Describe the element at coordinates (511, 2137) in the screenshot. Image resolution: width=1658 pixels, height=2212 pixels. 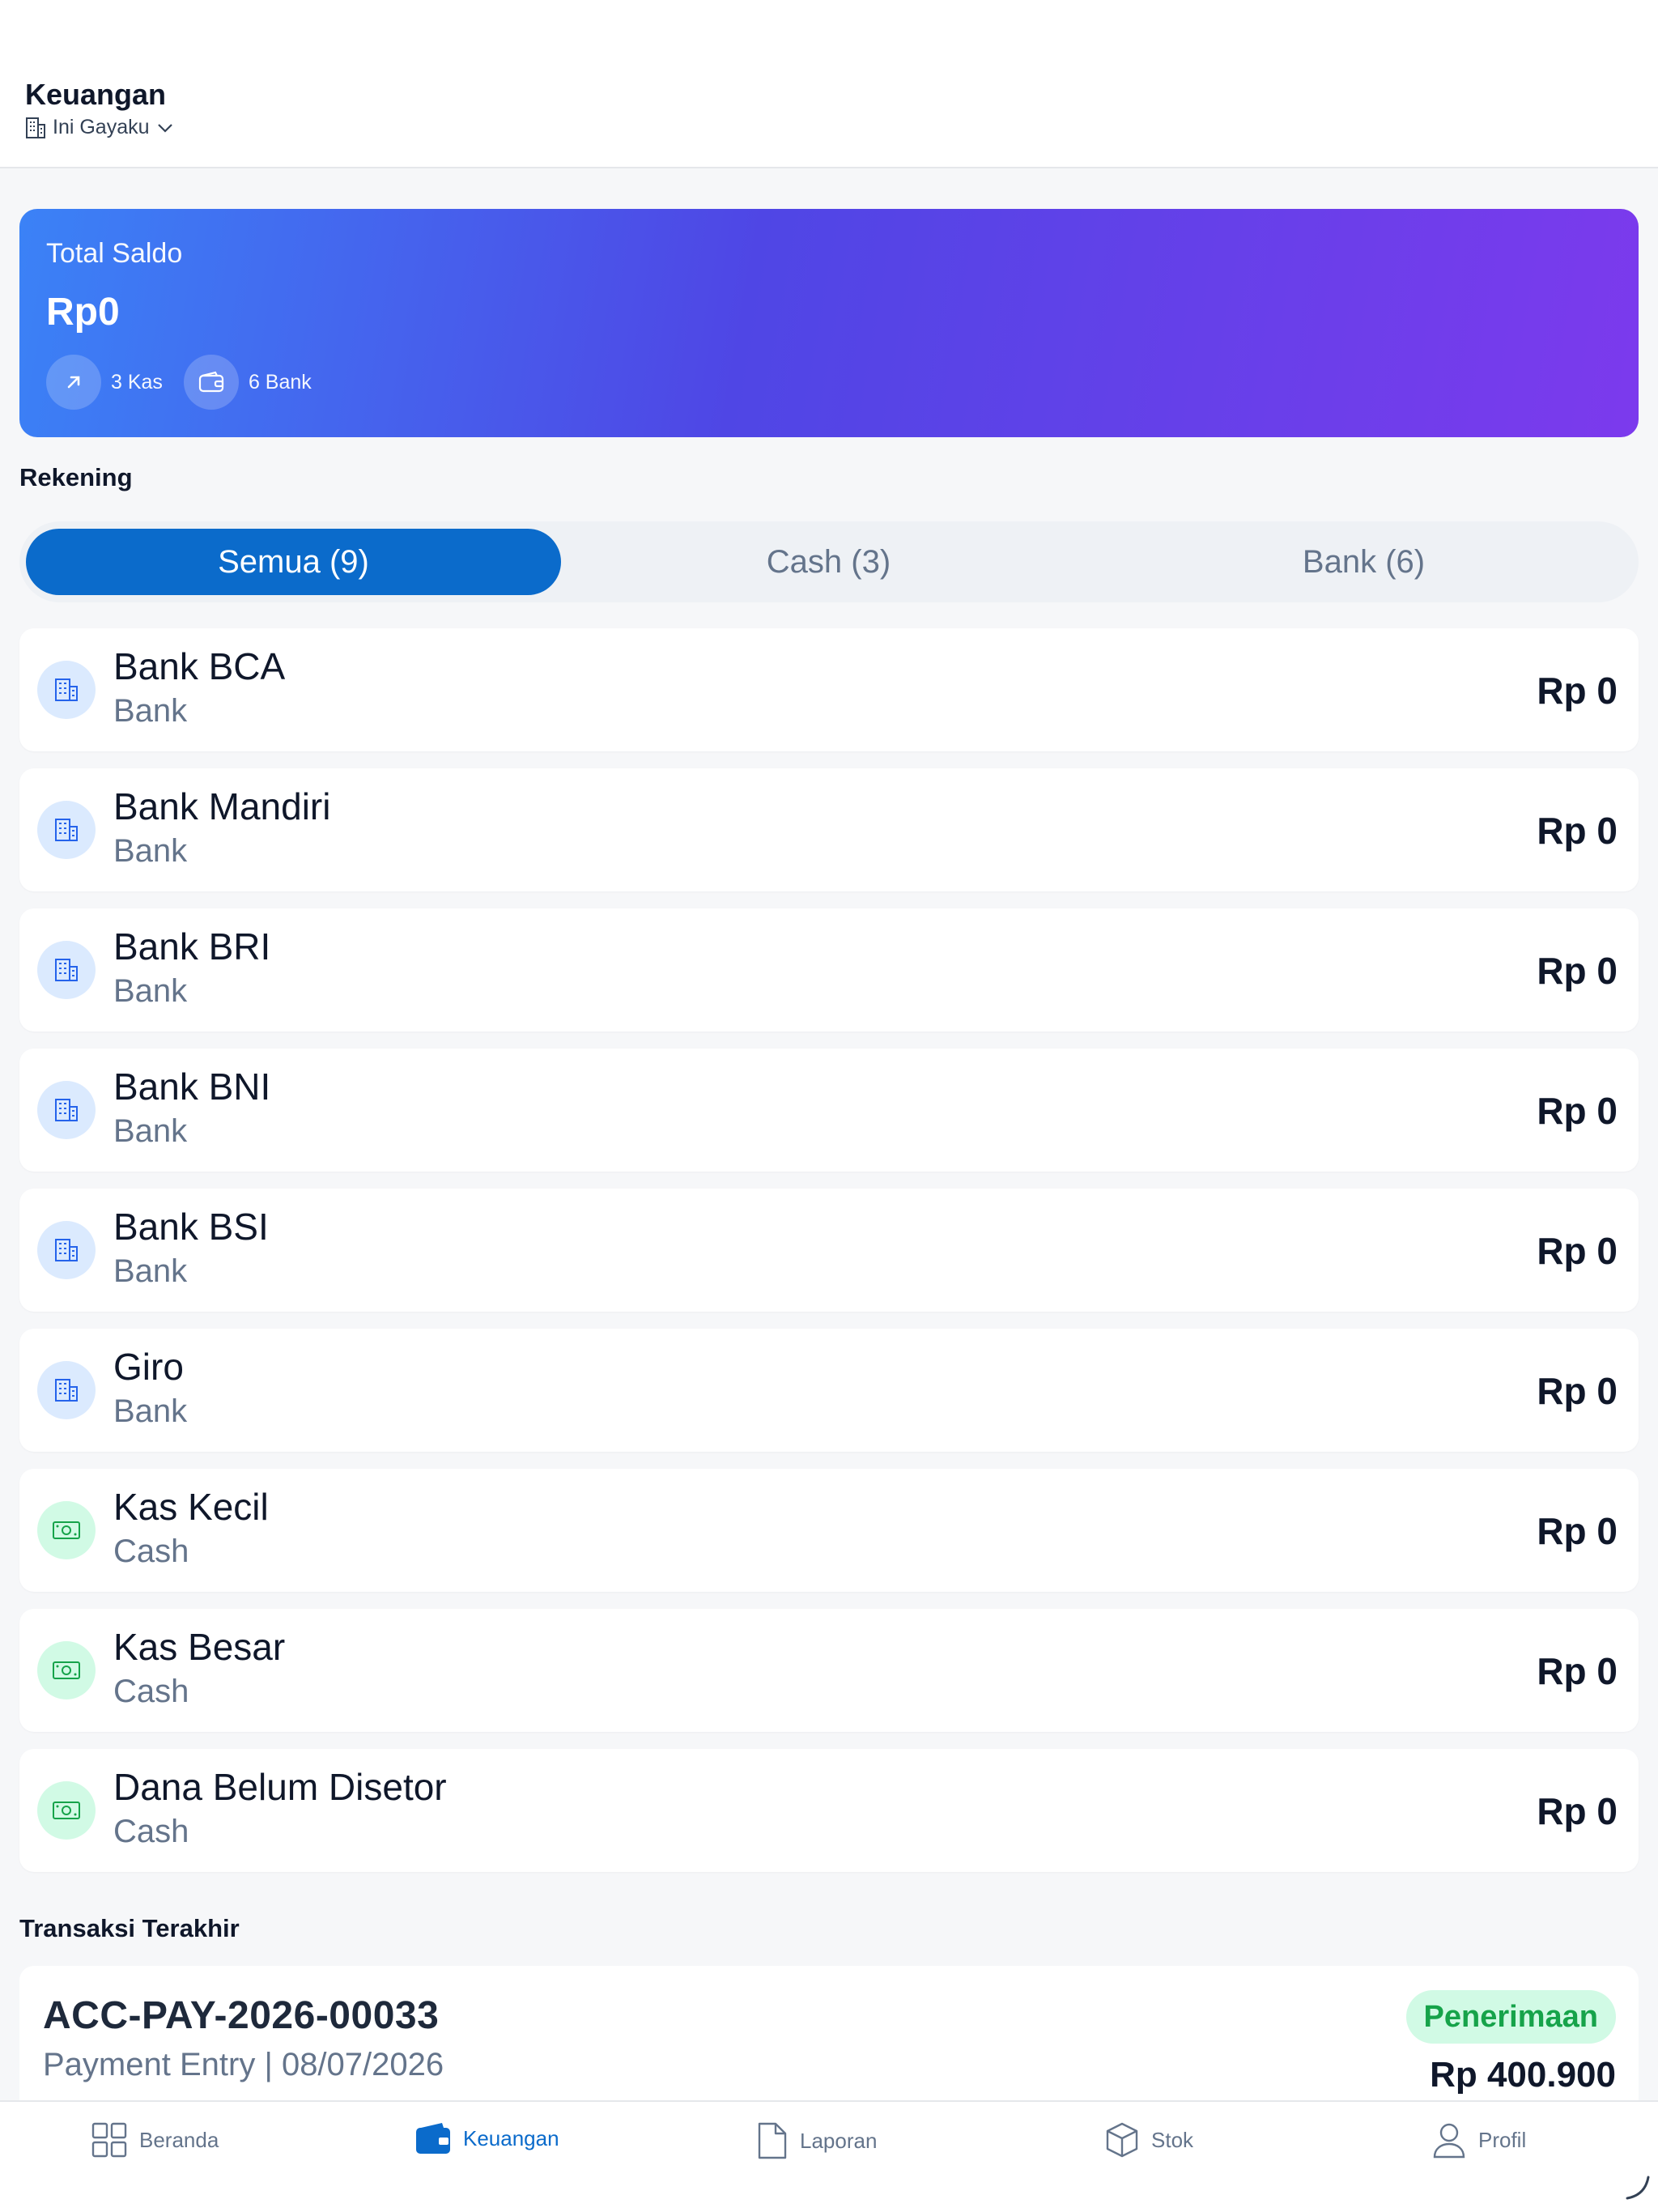
I see `nav-label: Keuangan` at that location.